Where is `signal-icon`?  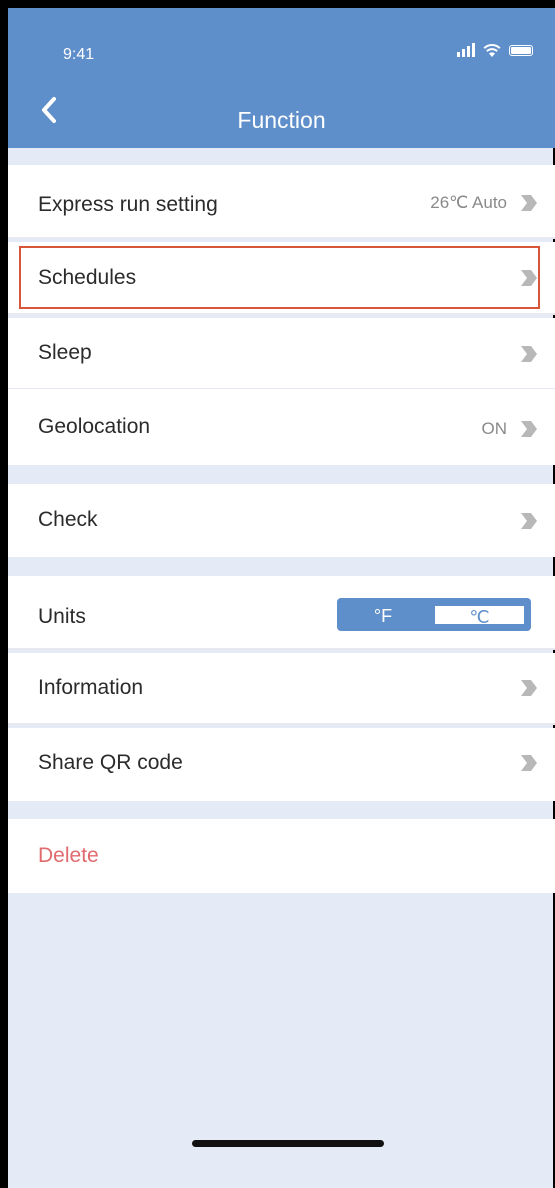 signal-icon is located at coordinates (466, 50).